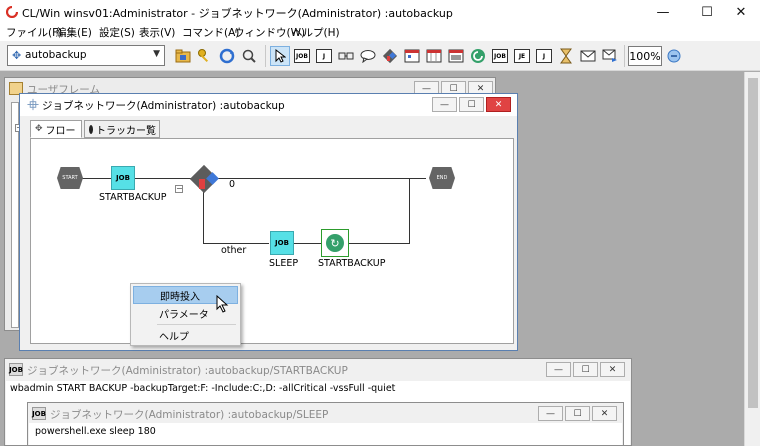  Describe the element at coordinates (577, 413) in the screenshot. I see `sleep-maximize-button: ☐` at that location.